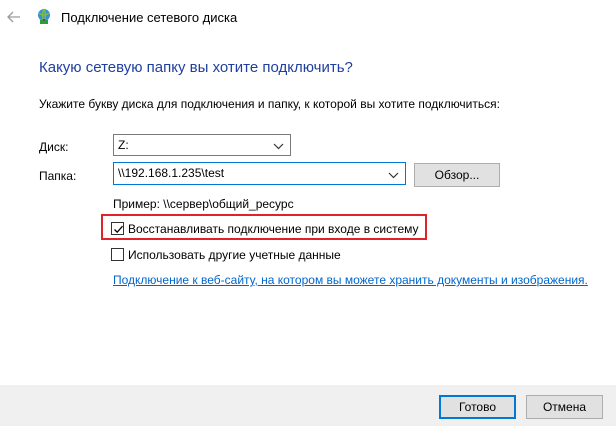 Image resolution: width=616 pixels, height=426 pixels. I want to click on folder-label: Папка:, so click(58, 176).